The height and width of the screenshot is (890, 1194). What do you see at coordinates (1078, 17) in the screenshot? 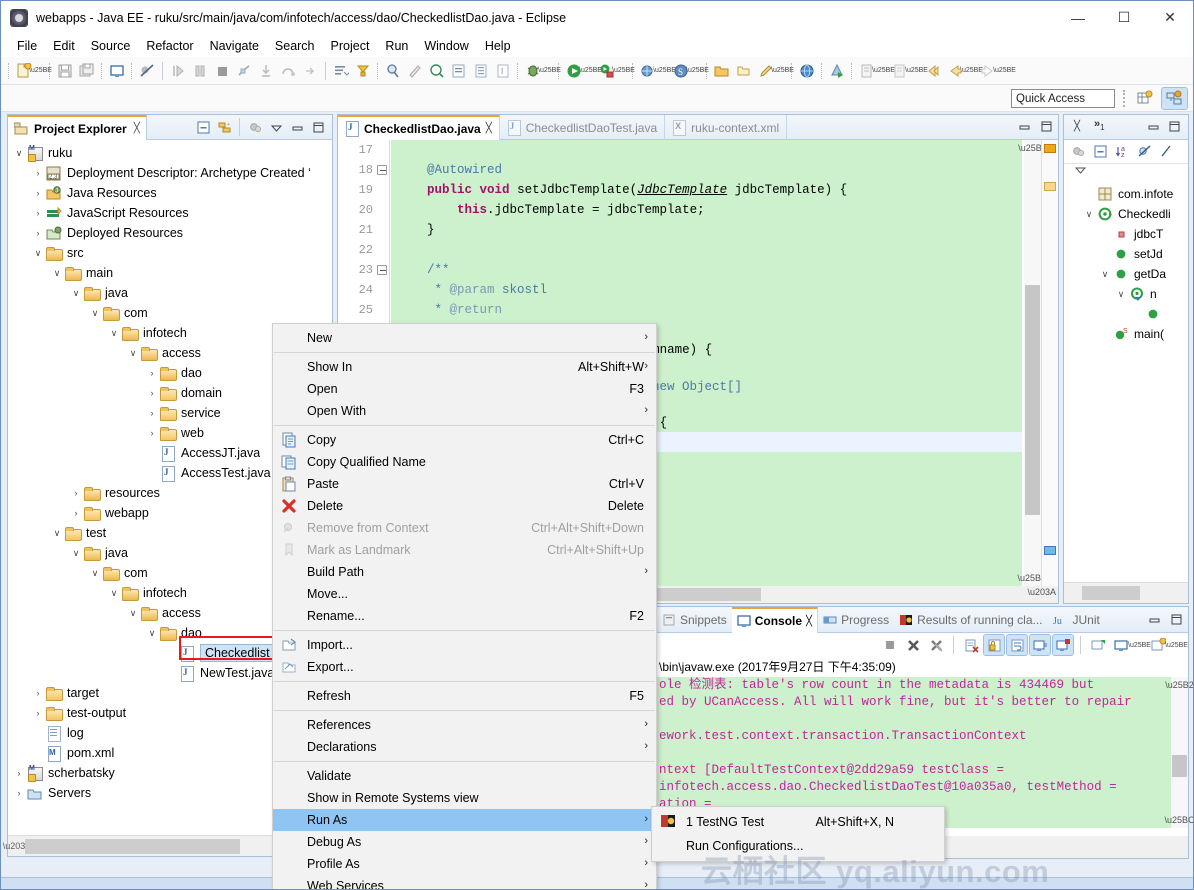
I see `minimize-button: —` at bounding box center [1078, 17].